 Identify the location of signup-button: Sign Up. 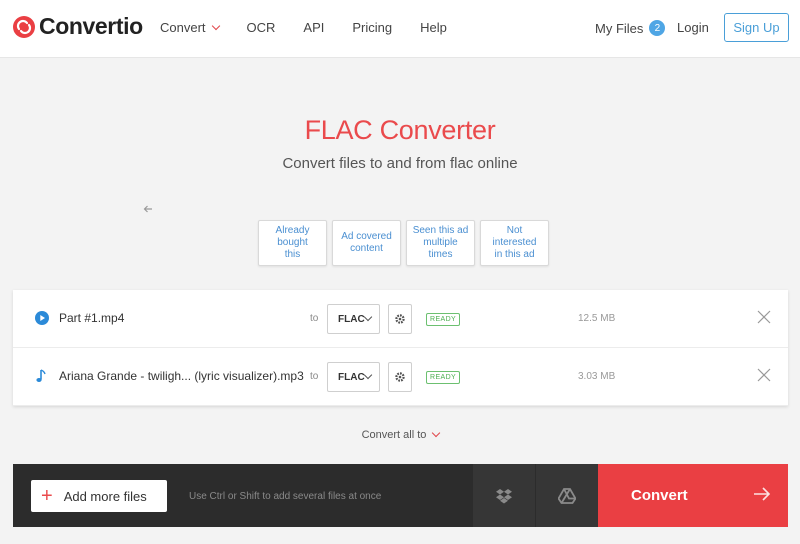
(756, 27).